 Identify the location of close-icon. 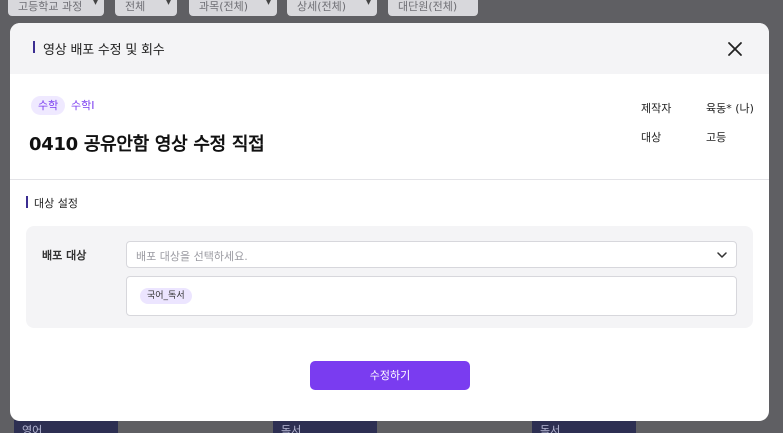
(735, 49).